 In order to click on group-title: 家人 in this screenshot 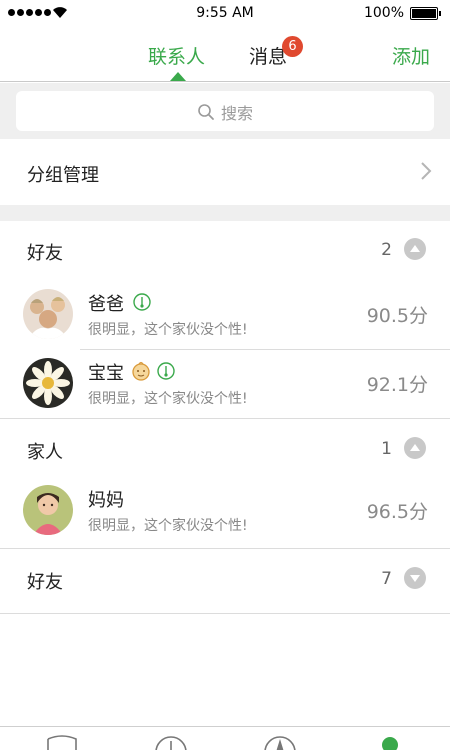, I will do `click(45, 452)`.